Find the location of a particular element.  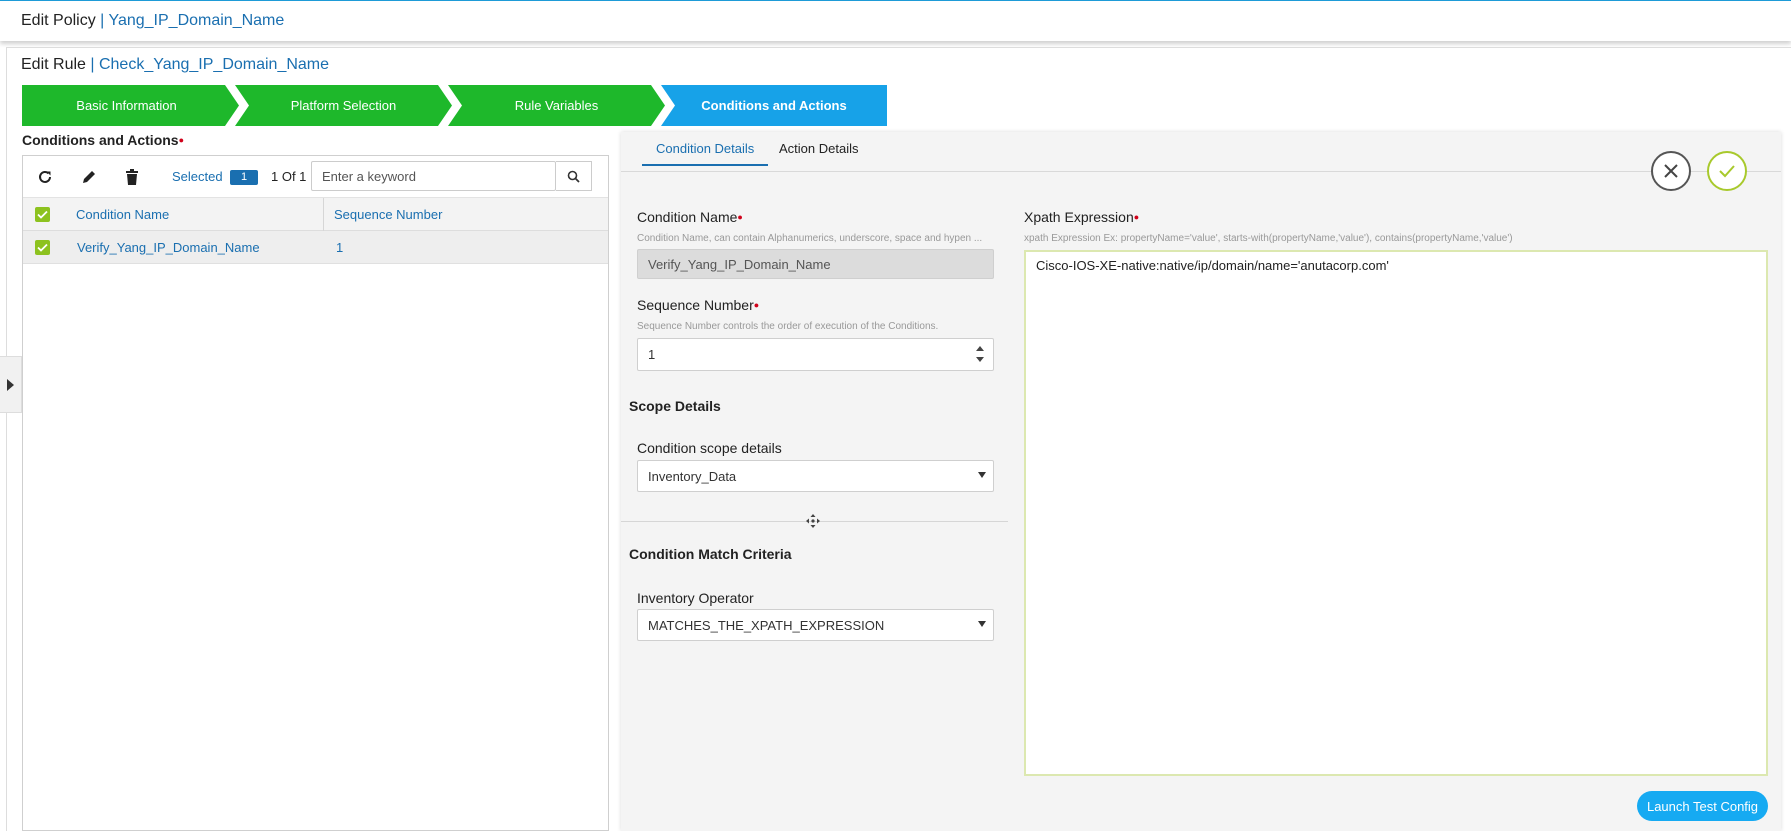

pencil-icon is located at coordinates (89, 177).